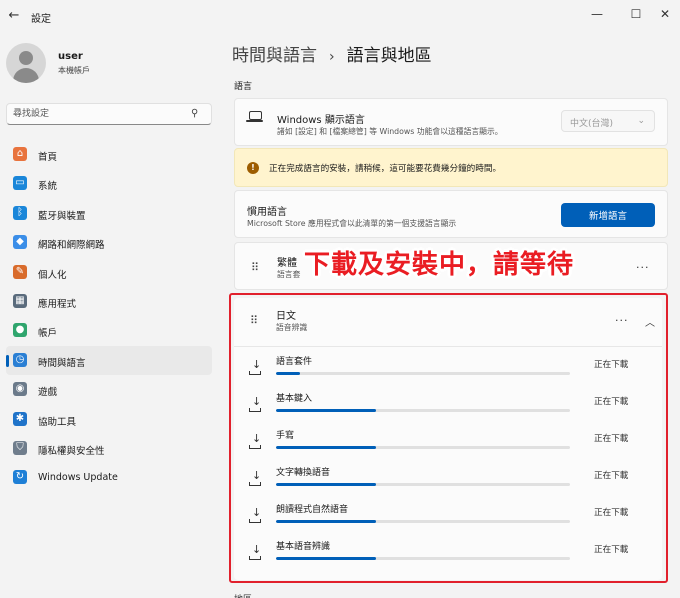  Describe the element at coordinates (98, 114) in the screenshot. I see `search-input` at that location.